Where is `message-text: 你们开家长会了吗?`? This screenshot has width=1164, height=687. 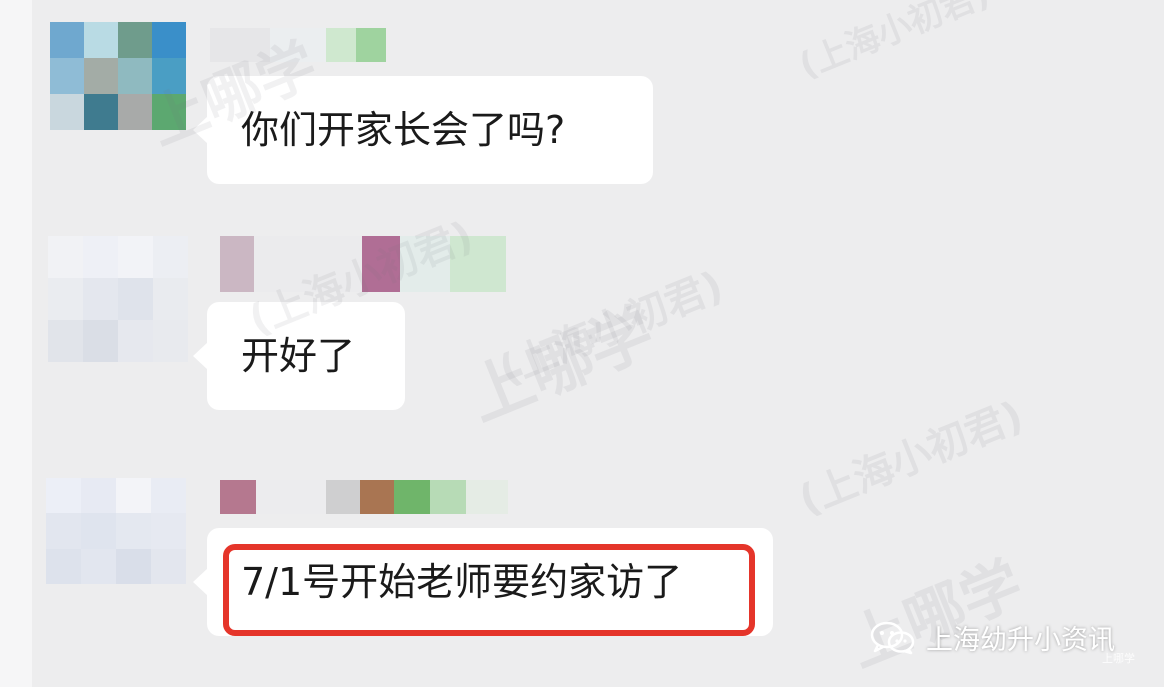
message-text: 你们开家长会了吗? is located at coordinates (403, 130).